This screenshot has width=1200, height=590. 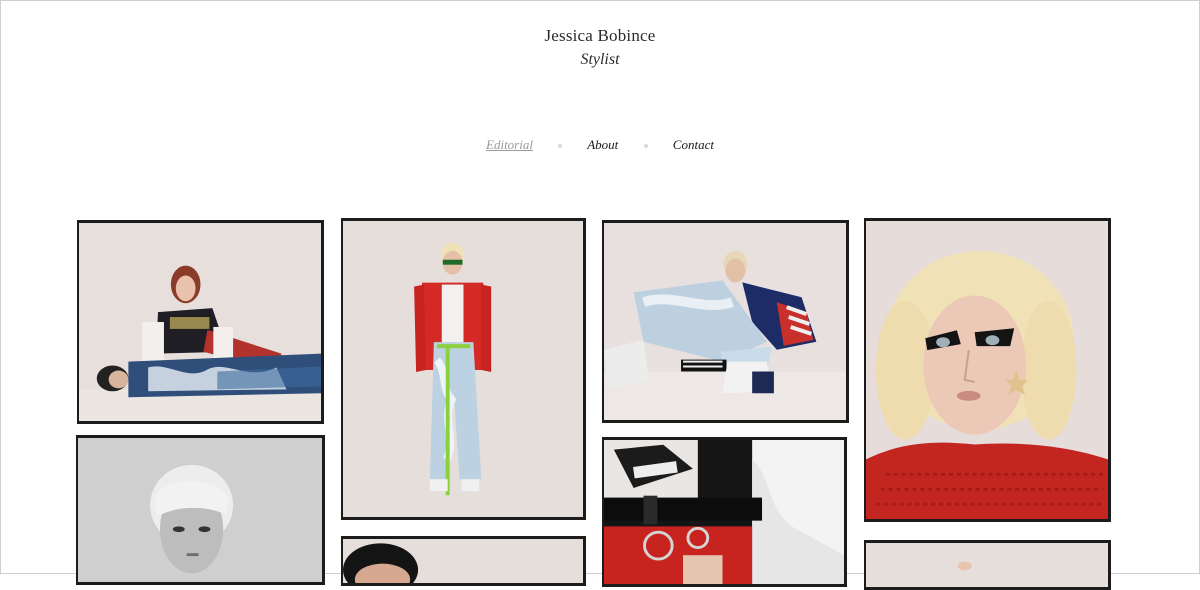 What do you see at coordinates (600, 48) in the screenshot?
I see `site-header: Jessica Bobince Stylist` at bounding box center [600, 48].